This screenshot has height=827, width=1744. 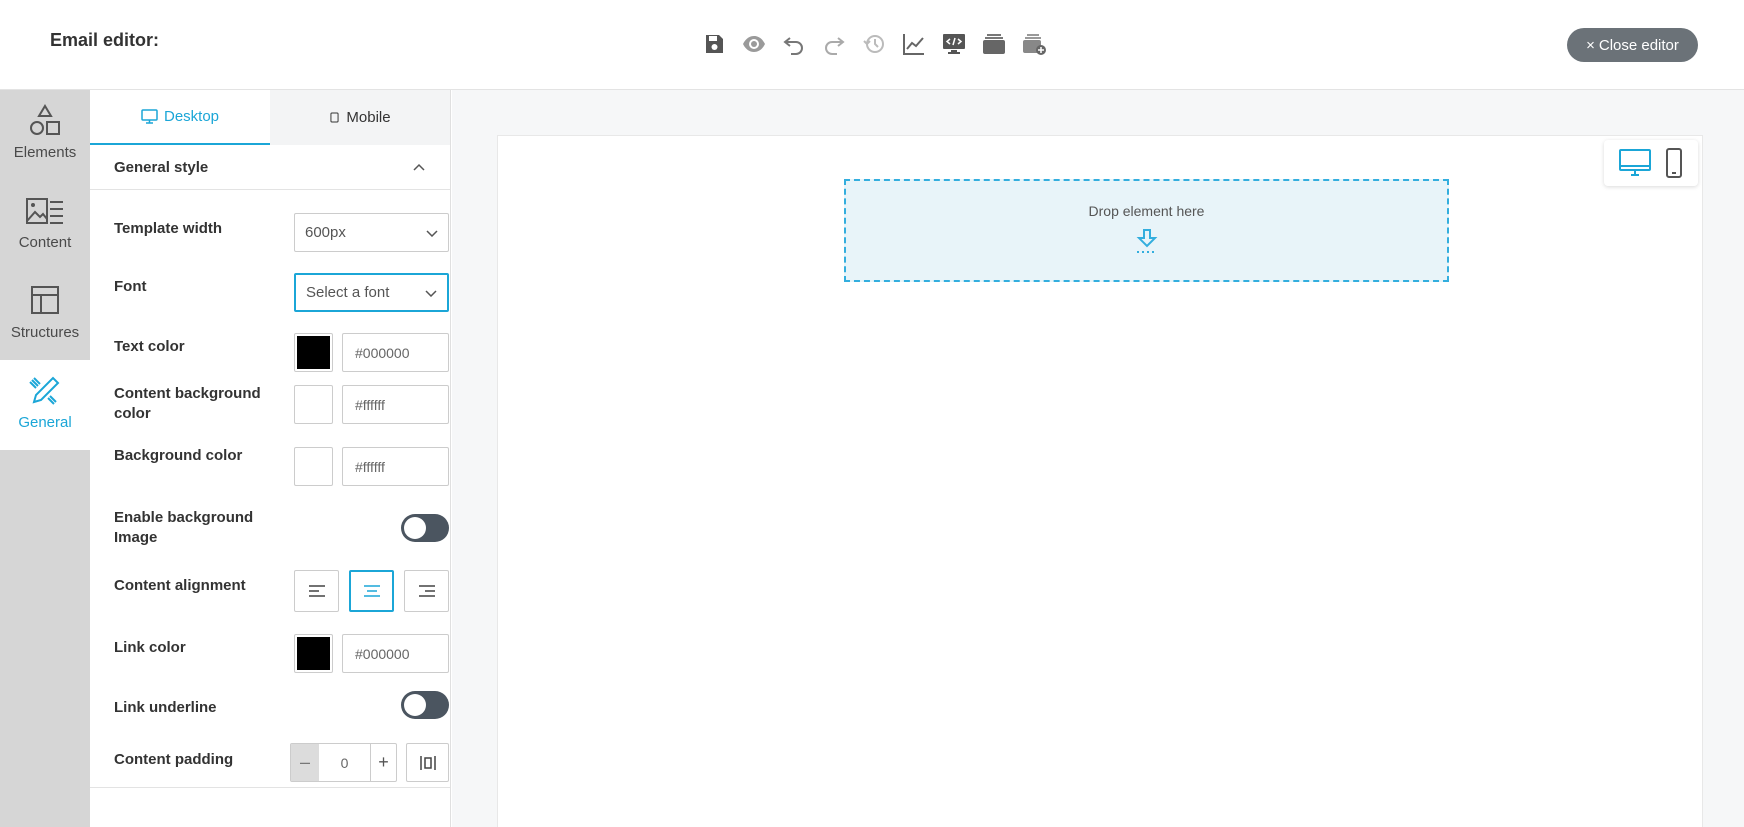 I want to click on templates-button, so click(x=993, y=43).